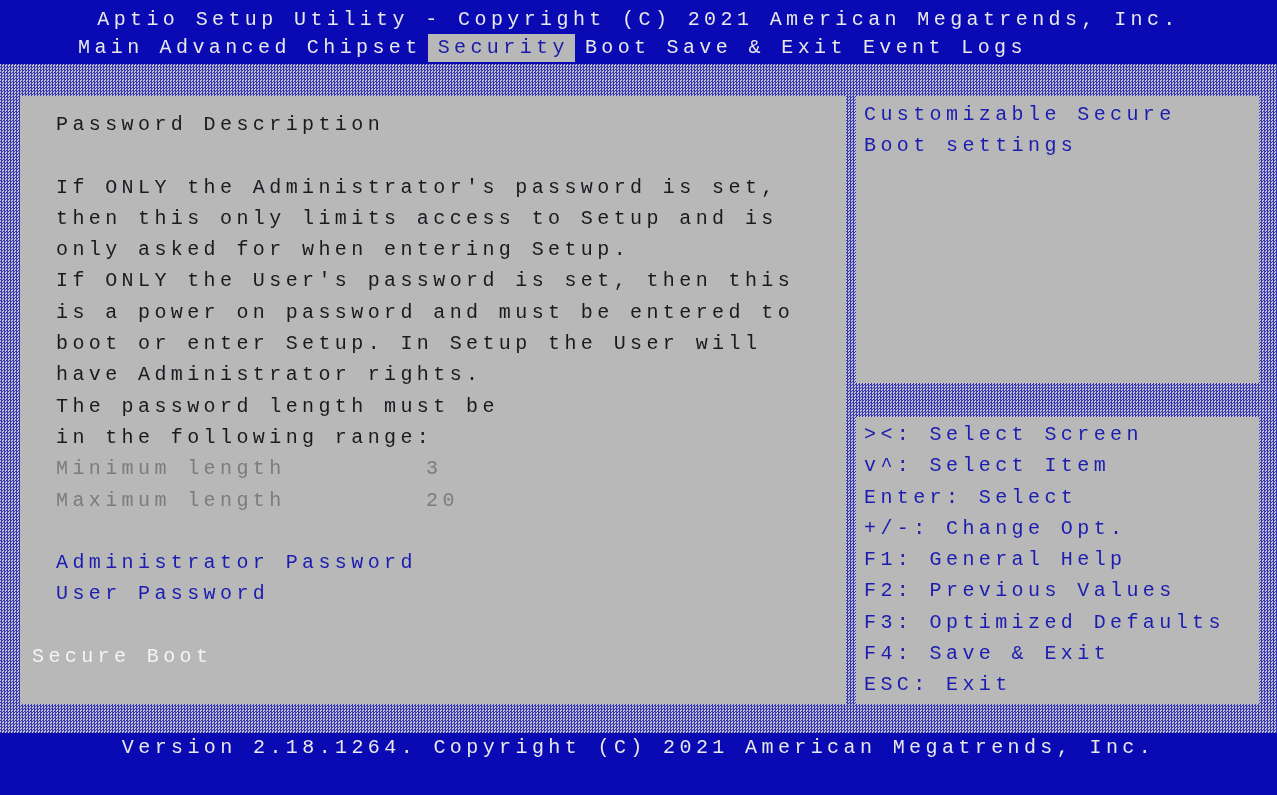 The width and height of the screenshot is (1277, 795). Describe the element at coordinates (223, 48) in the screenshot. I see `menu-tab: Advanced` at that location.